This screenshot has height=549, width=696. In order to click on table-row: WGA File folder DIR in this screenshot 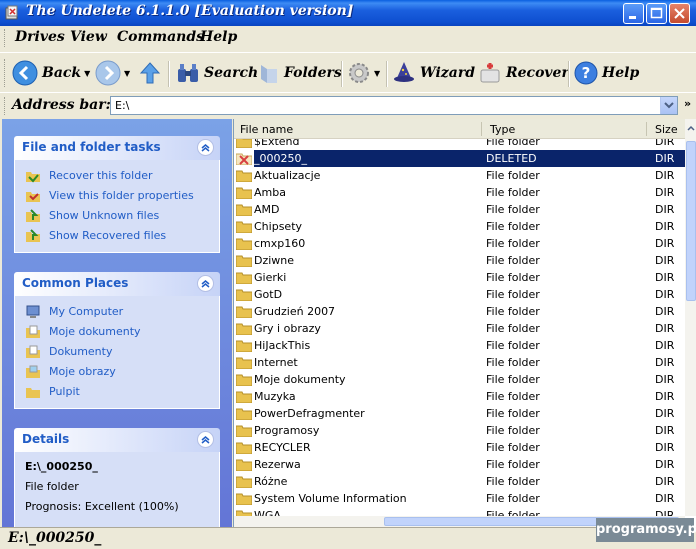, I will do `click(459, 511)`.